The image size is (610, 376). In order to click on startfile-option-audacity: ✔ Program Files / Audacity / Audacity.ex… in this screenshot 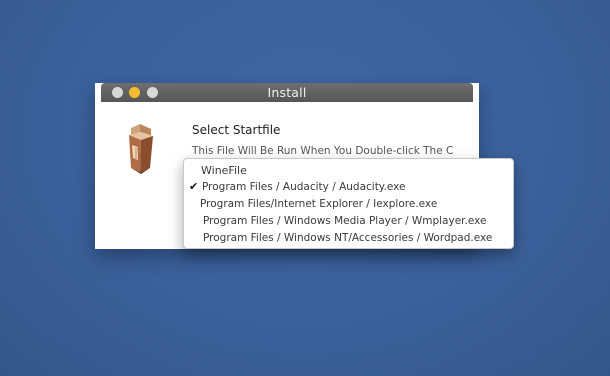, I will do `click(348, 188)`.